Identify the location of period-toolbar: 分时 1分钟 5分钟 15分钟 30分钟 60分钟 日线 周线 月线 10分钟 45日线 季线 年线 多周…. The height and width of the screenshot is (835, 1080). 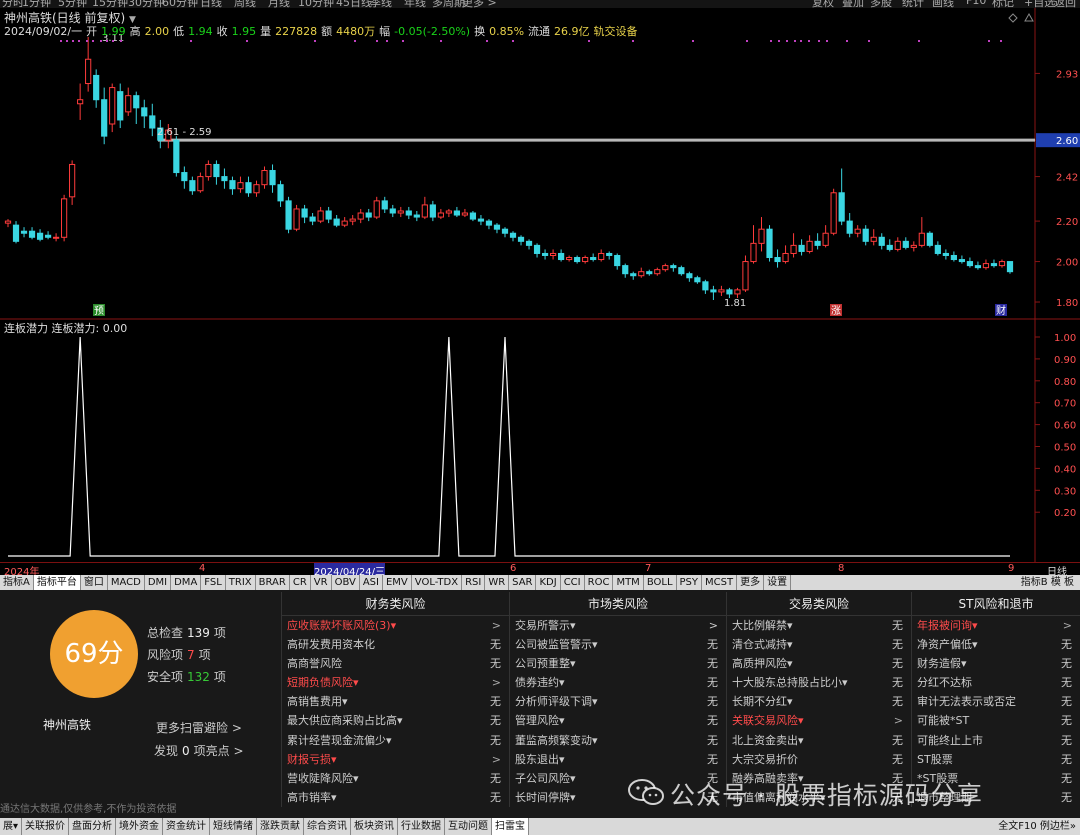
(540, 4).